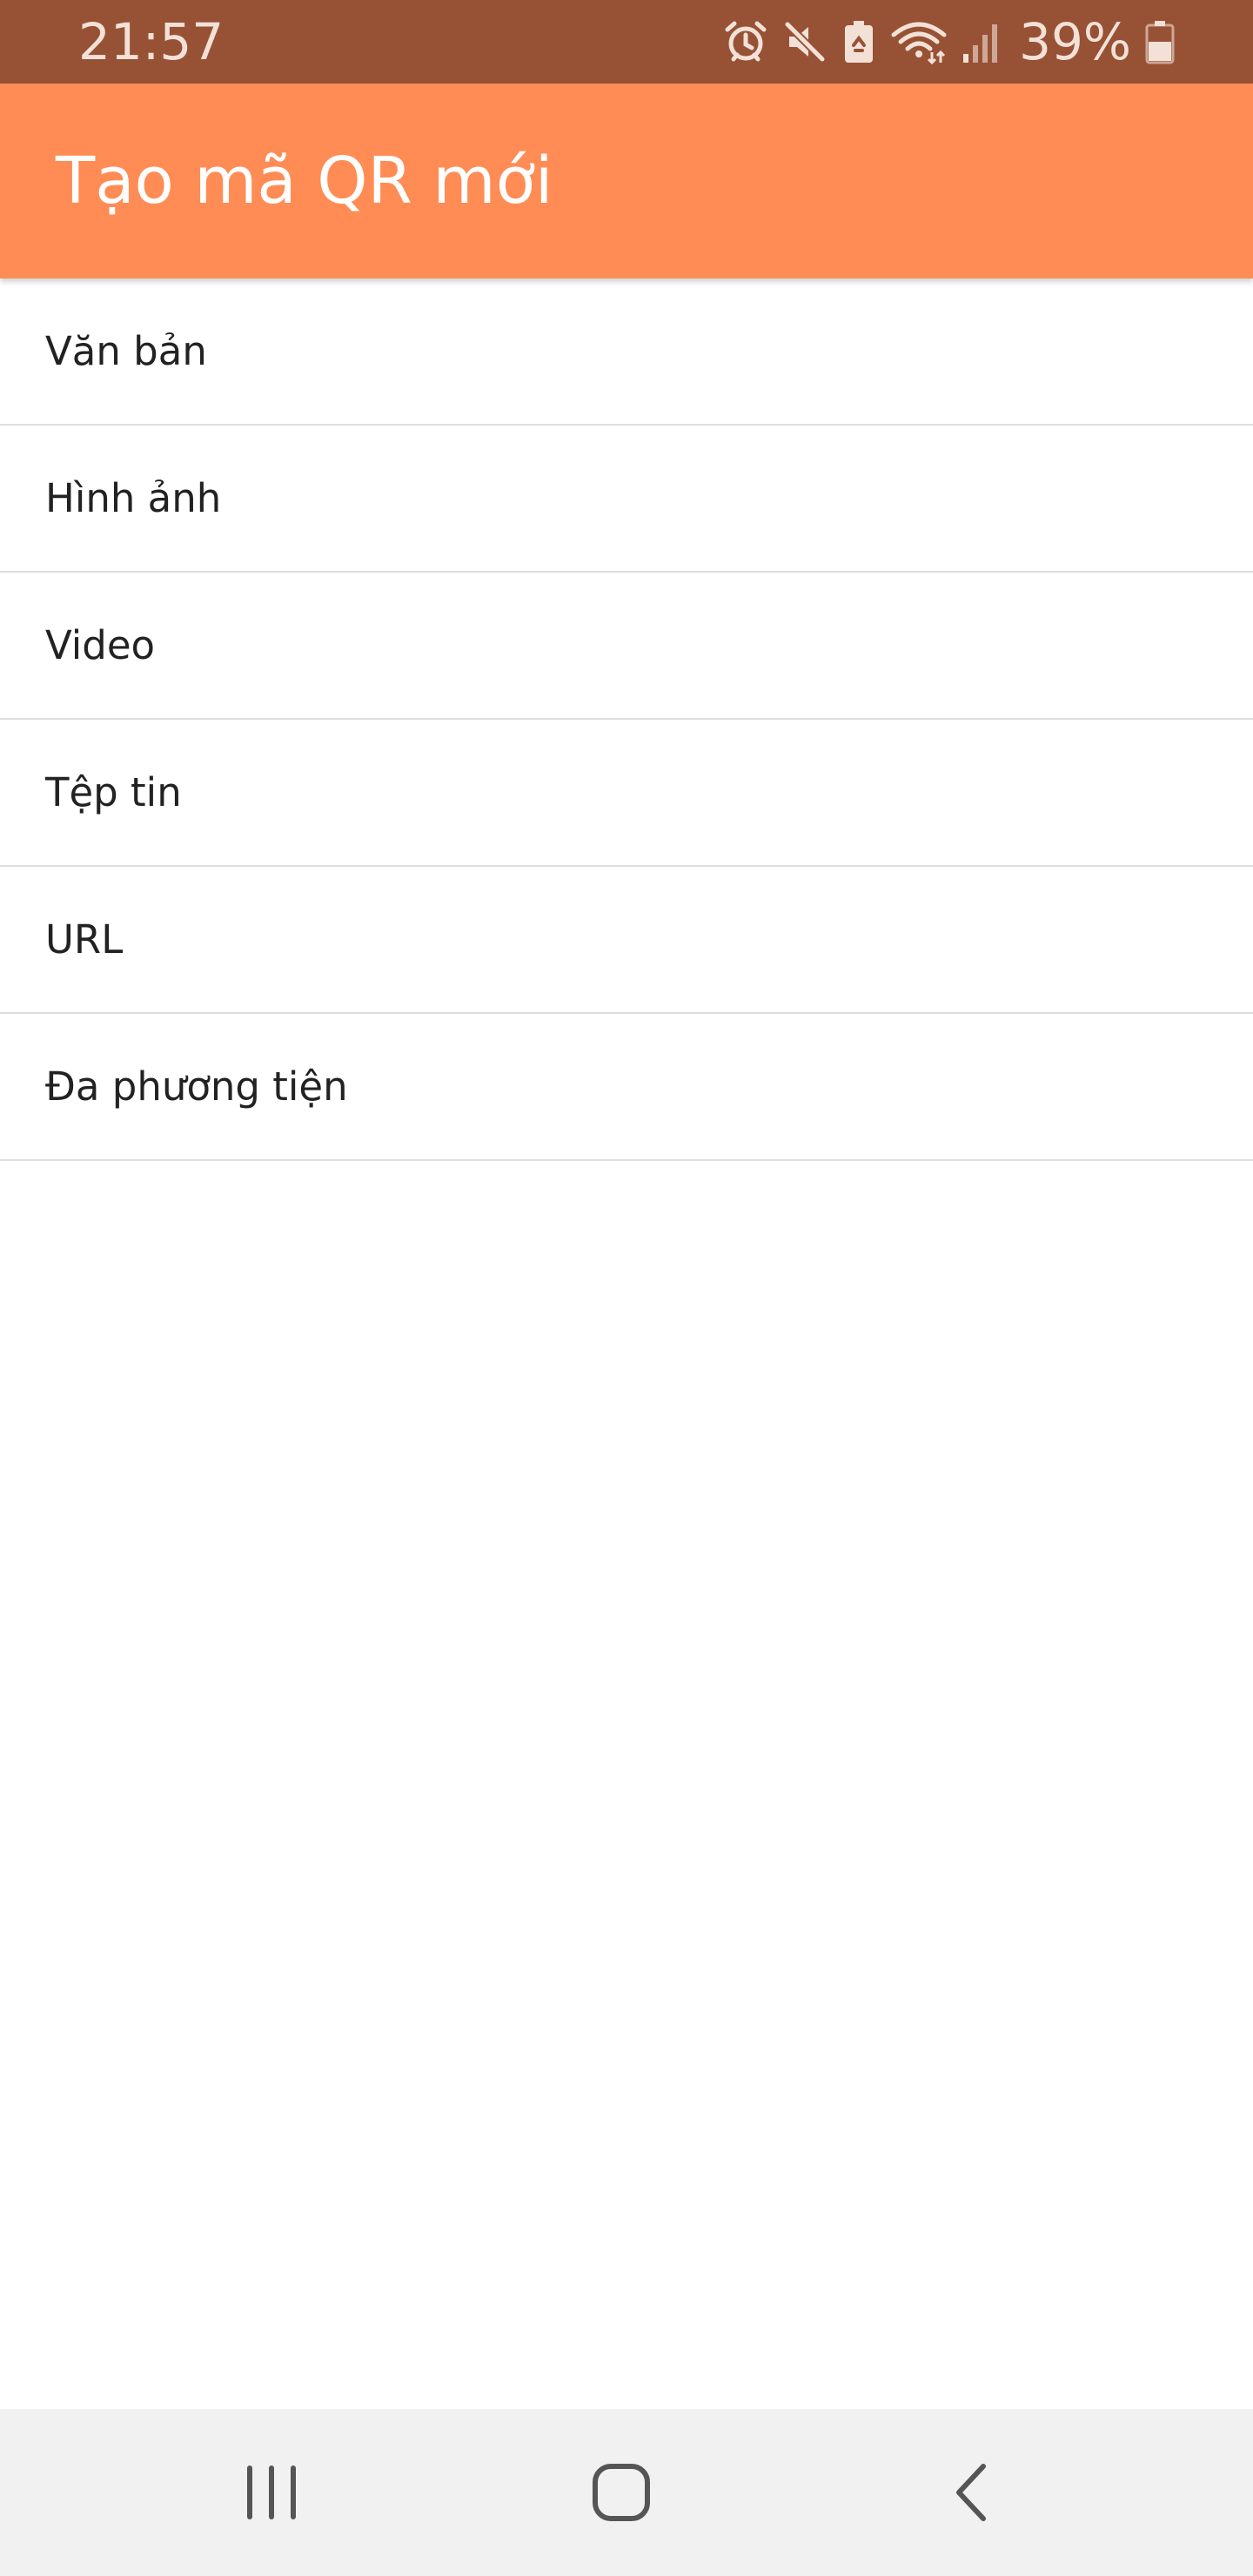 The width and height of the screenshot is (1253, 2576). What do you see at coordinates (133, 498) in the screenshot?
I see `list-item-label: Hình ảnh` at bounding box center [133, 498].